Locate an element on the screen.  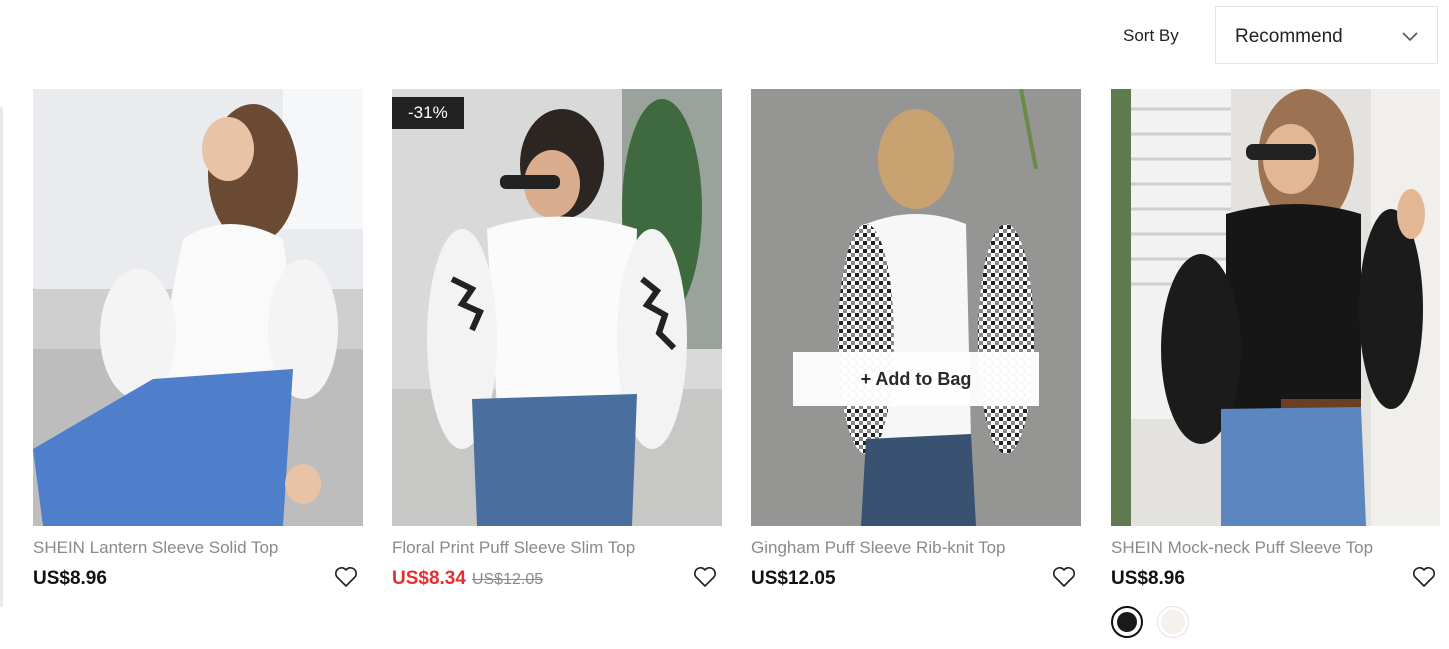
price-row: US$12.05 is located at coordinates (916, 579).